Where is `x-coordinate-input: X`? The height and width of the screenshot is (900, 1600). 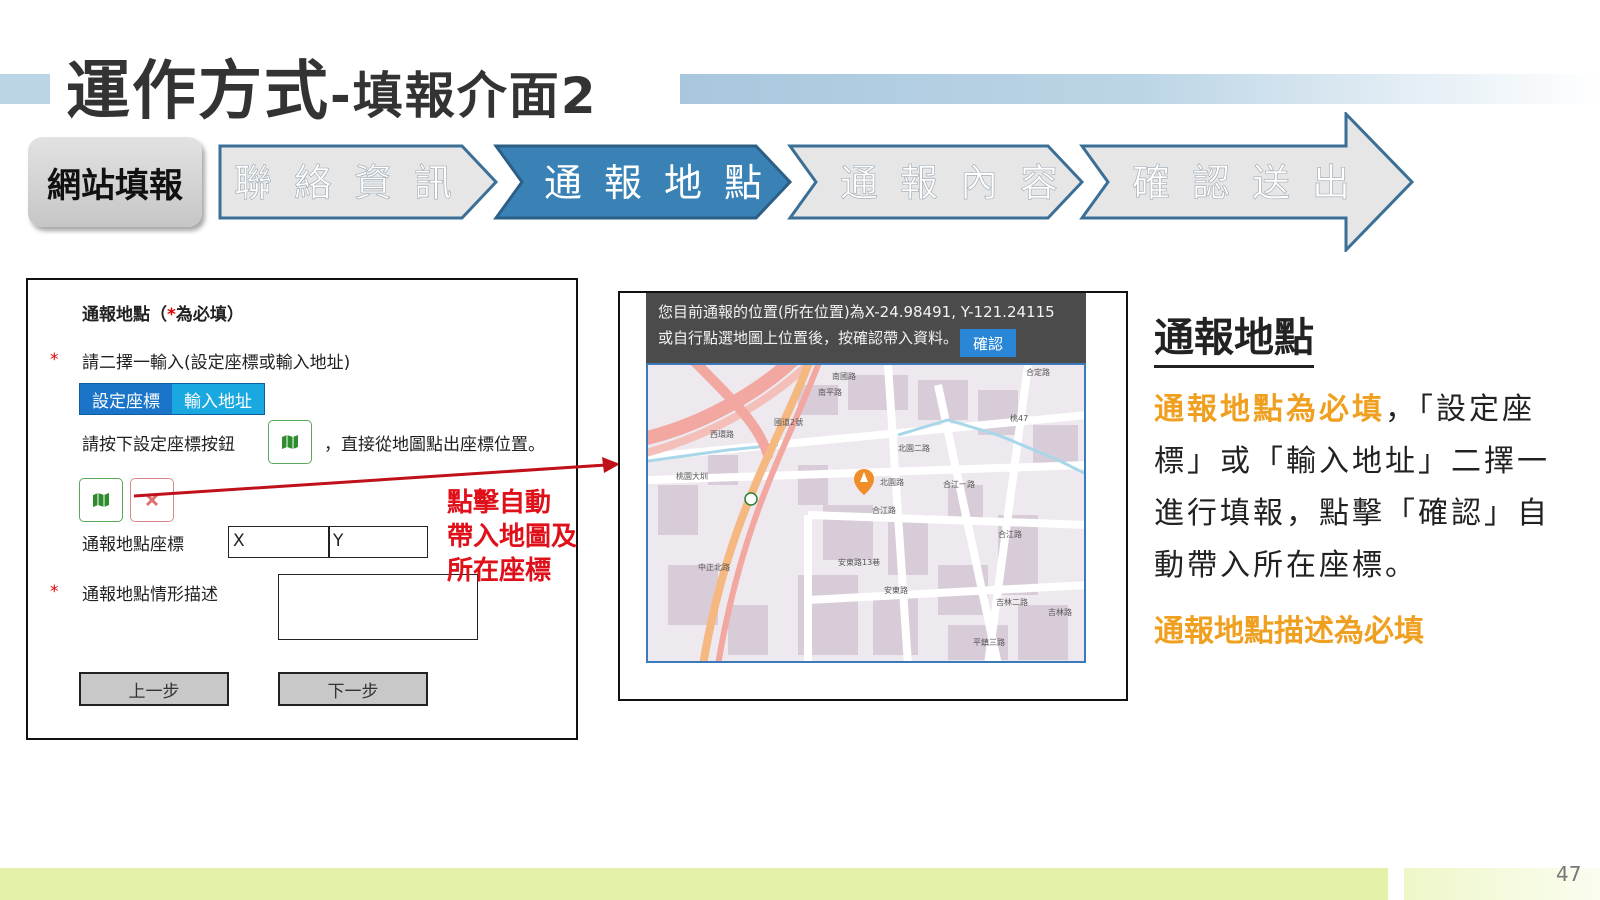
x-coordinate-input: X is located at coordinates (279, 542).